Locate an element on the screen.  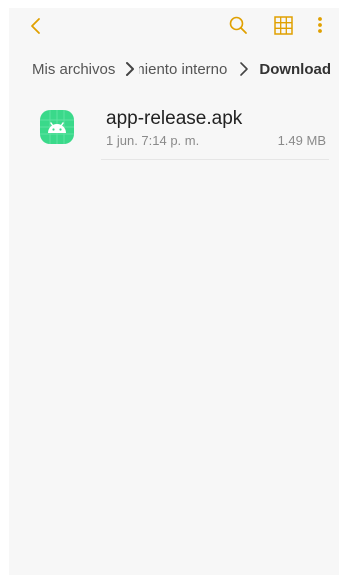
file-date: 1 jun. 7:14 p. m. is located at coordinates (153, 140).